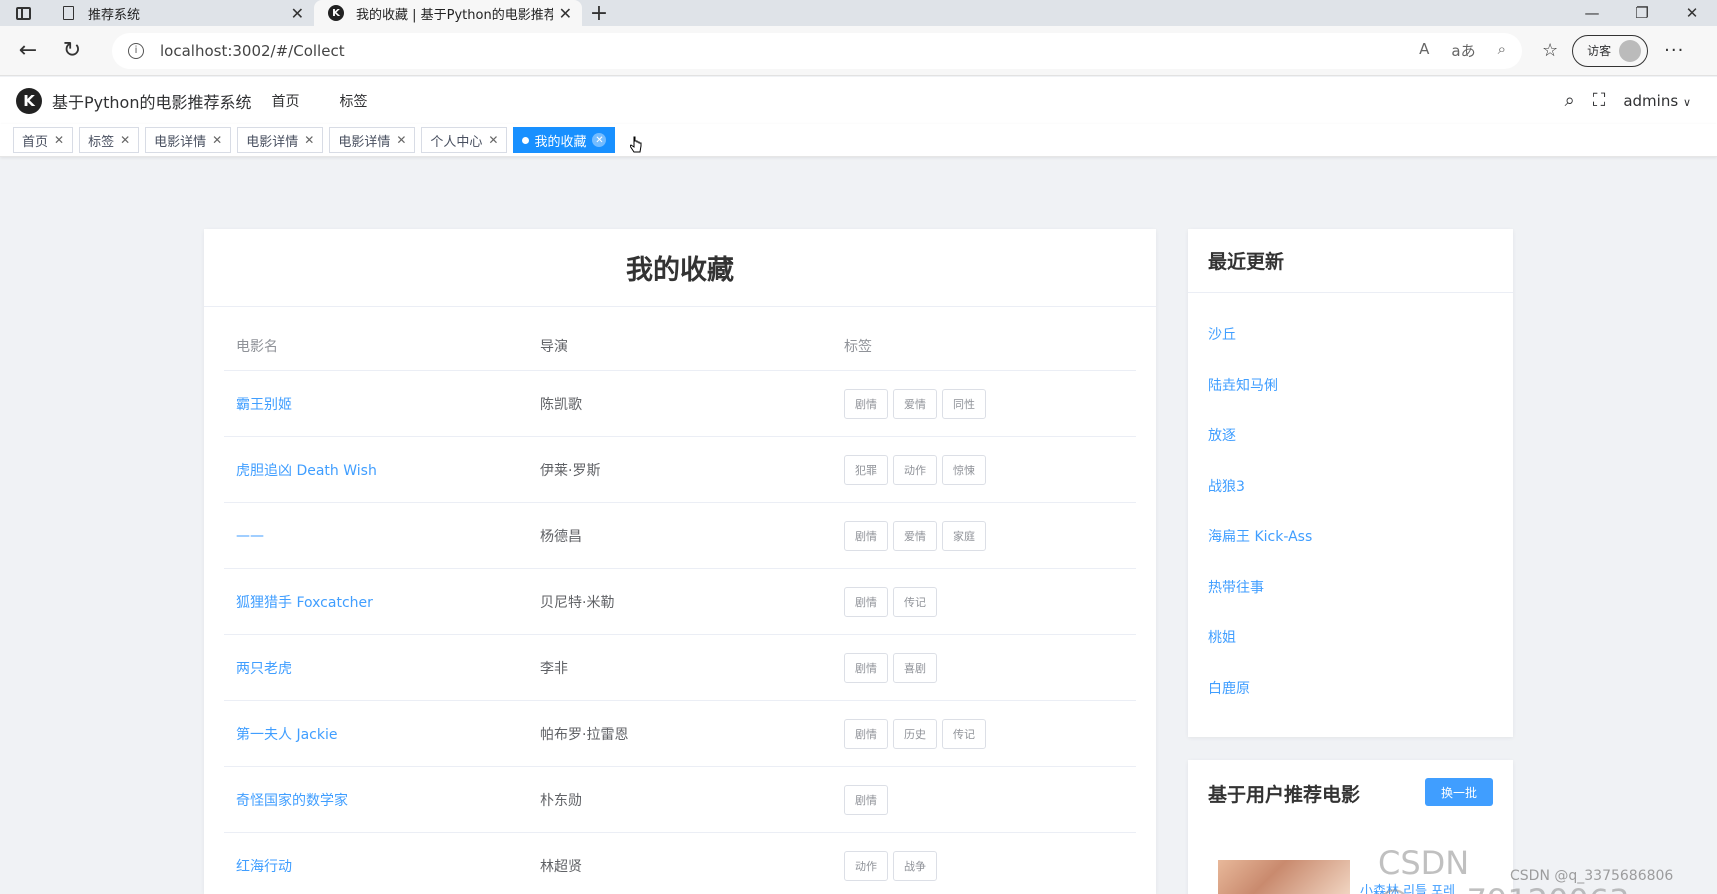 The image size is (1717, 894). Describe the element at coordinates (1424, 50) in the screenshot. I see `read-aloud-icon: A` at that location.